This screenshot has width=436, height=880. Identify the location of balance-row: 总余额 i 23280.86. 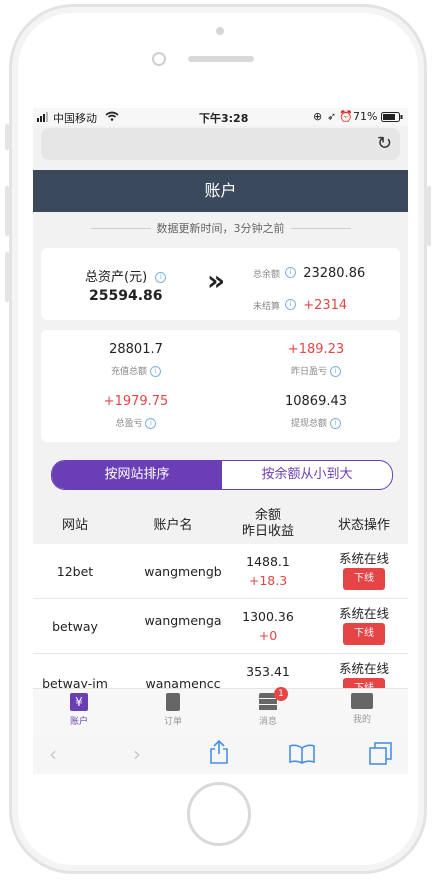
(309, 271).